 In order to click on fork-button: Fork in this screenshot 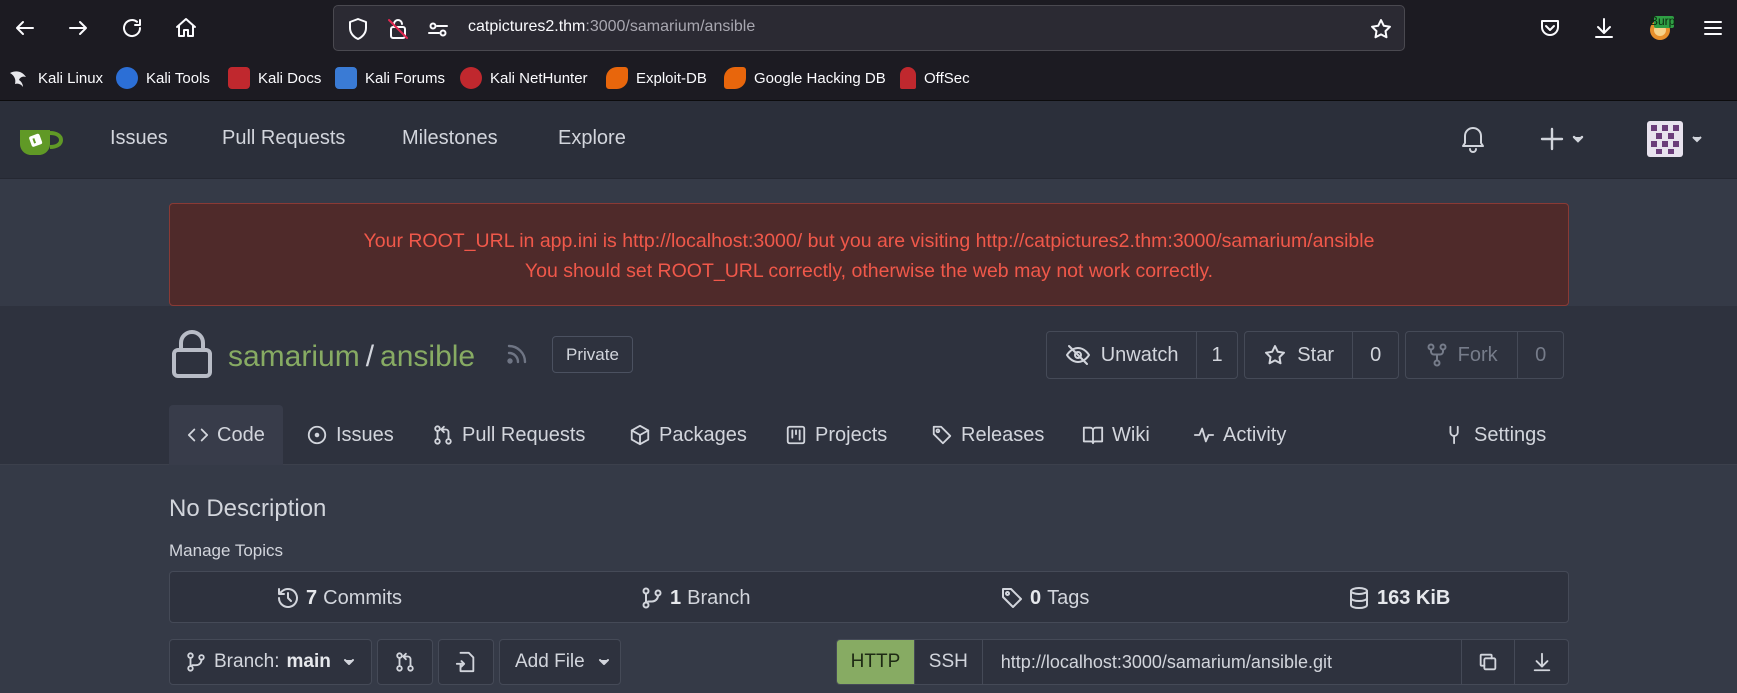, I will do `click(1461, 355)`.